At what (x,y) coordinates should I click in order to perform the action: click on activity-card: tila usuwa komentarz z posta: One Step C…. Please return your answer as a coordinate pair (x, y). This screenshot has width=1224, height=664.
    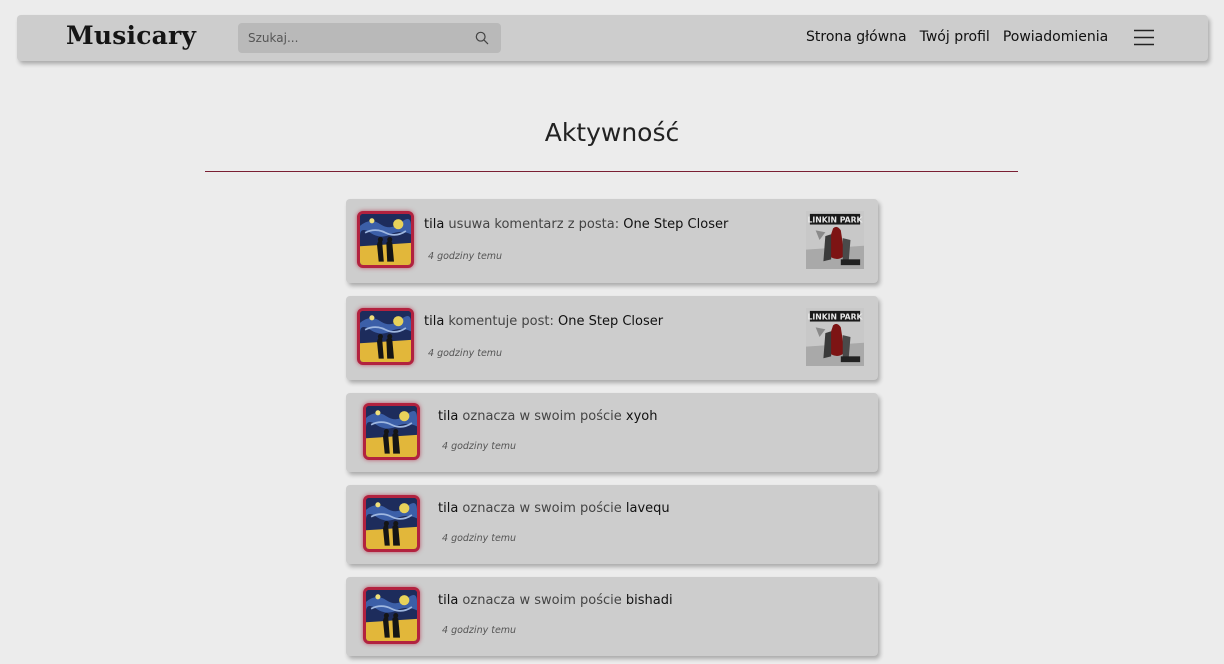
    Looking at the image, I should click on (612, 241).